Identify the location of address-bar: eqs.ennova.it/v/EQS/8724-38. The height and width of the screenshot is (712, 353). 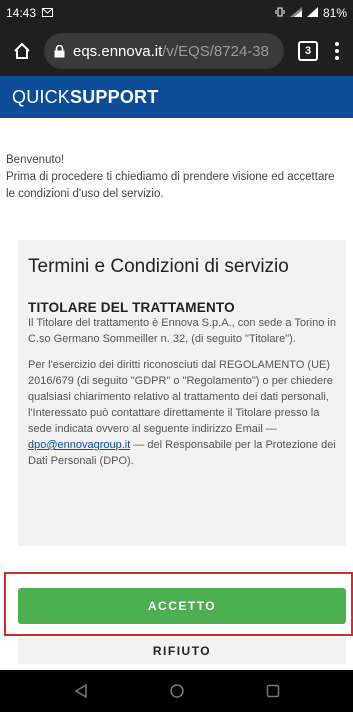
(164, 51).